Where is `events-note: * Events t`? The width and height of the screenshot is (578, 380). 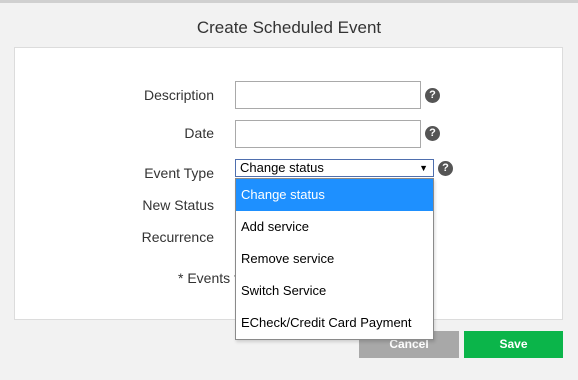
events-note: * Events t is located at coordinates (208, 278).